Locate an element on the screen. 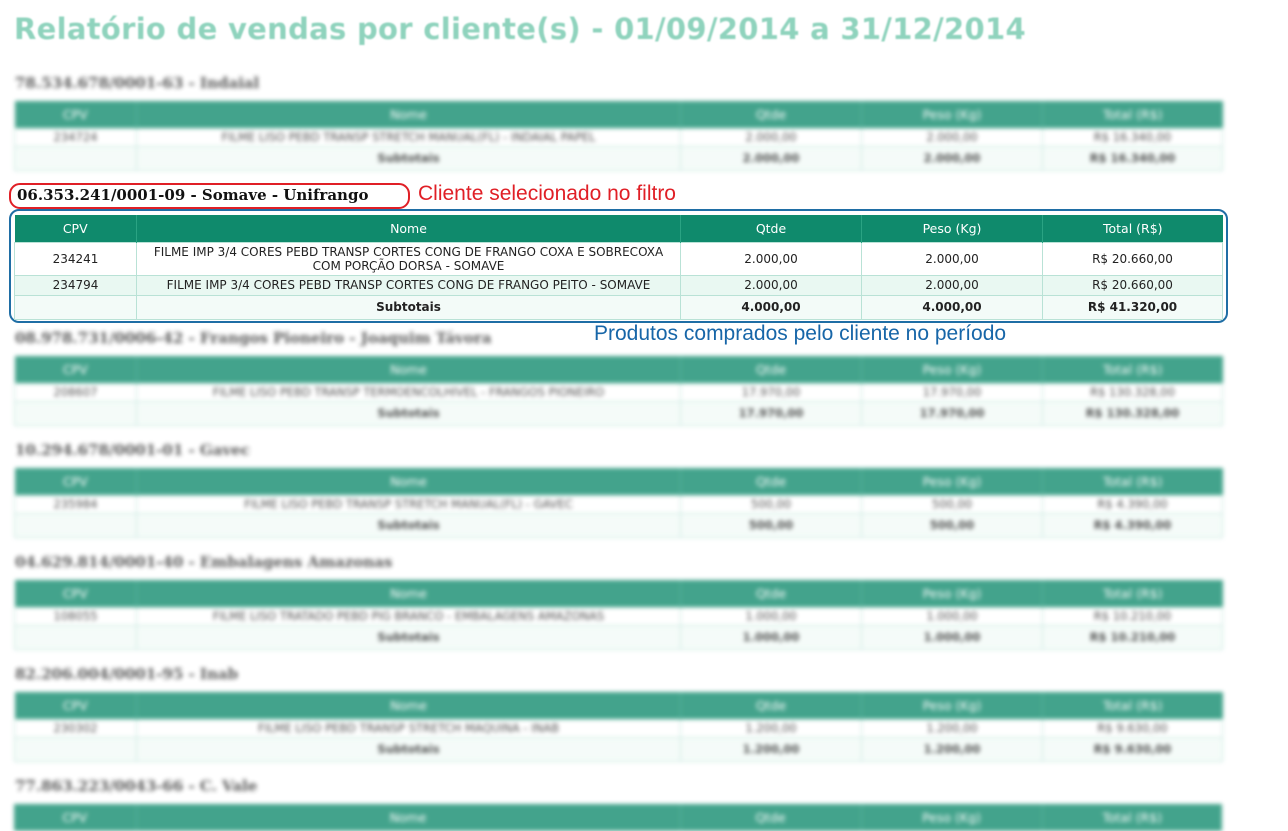 The height and width of the screenshot is (831, 1288). cell-peso: 1.200,00 is located at coordinates (952, 728).